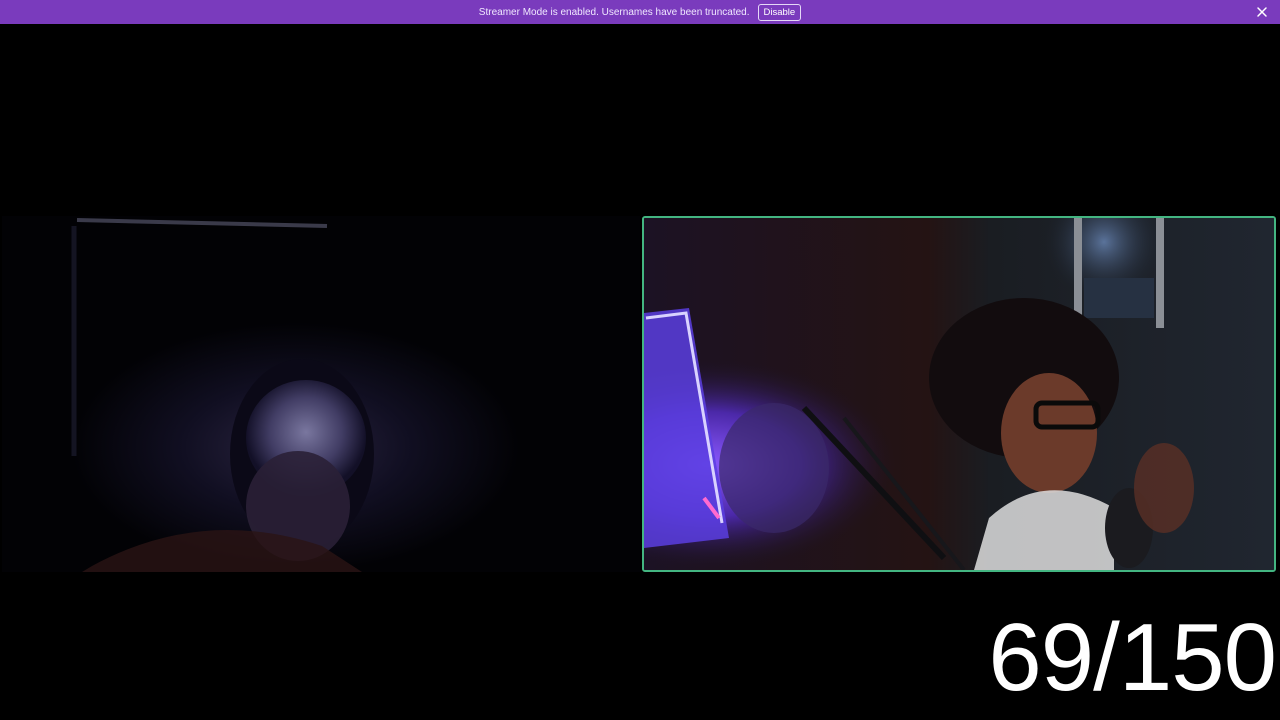  I want to click on disable-streamer-mode-button: Disable, so click(779, 12).